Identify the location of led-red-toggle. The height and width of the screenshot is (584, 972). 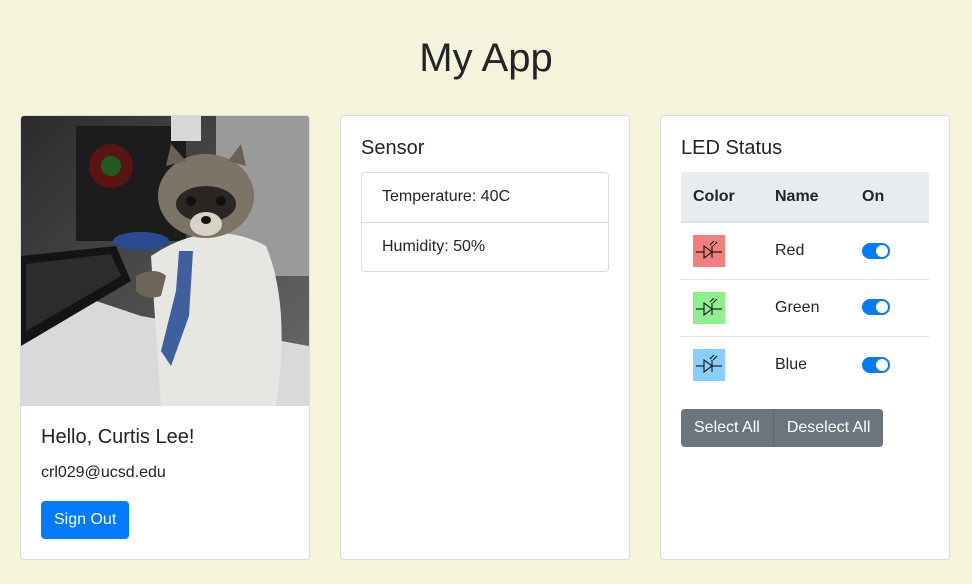
(876, 250).